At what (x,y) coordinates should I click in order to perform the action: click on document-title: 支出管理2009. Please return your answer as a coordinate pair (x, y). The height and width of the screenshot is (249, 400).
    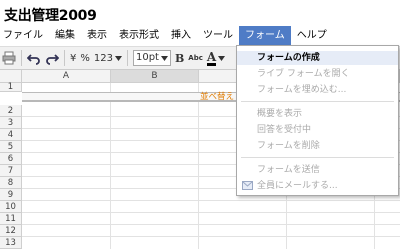
    Looking at the image, I should click on (50, 16).